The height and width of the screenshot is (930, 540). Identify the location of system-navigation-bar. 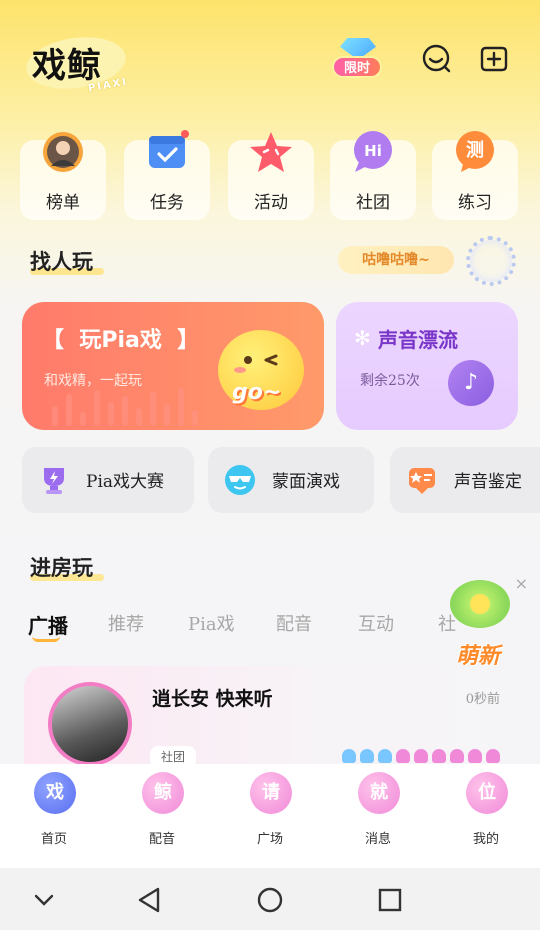
(270, 899).